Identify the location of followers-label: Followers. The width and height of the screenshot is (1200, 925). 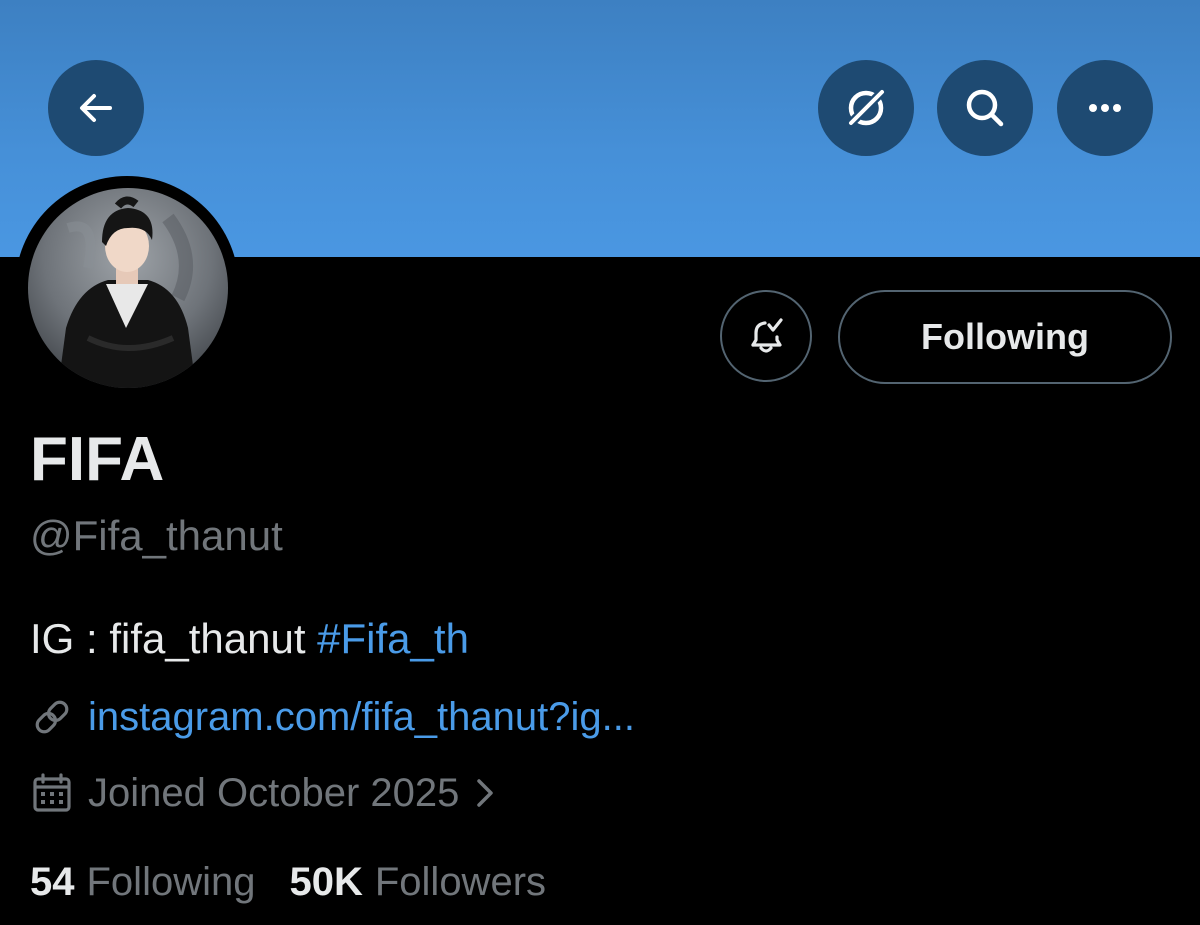
(460, 882).